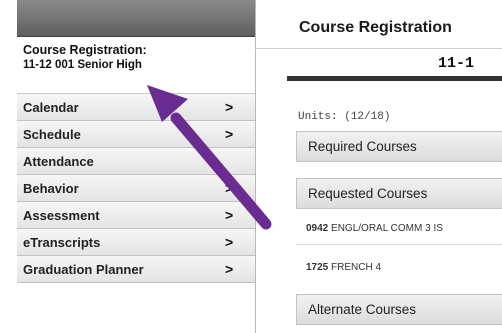 This screenshot has width=502, height=333. What do you see at coordinates (136, 161) in the screenshot?
I see `sidebar-item-attendance: Attendance` at bounding box center [136, 161].